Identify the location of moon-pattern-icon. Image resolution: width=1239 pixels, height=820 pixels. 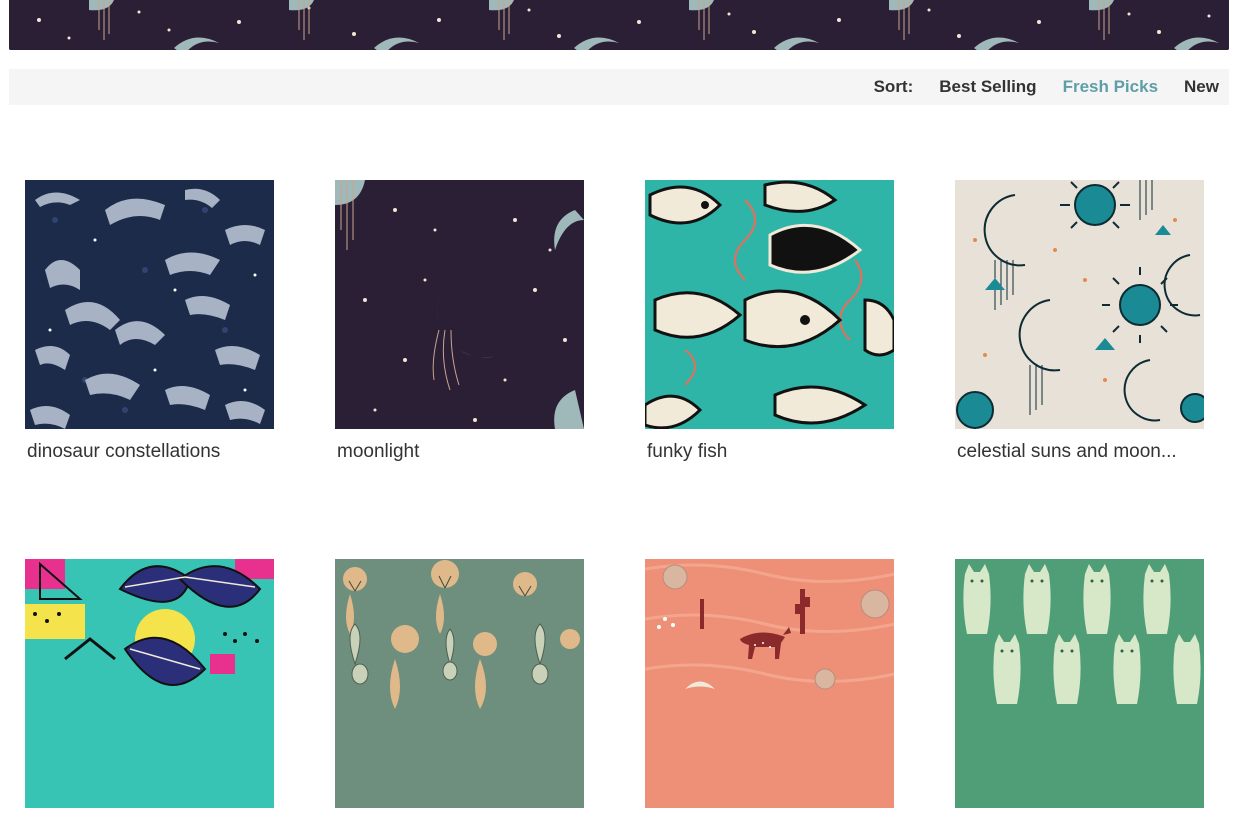
(459, 304).